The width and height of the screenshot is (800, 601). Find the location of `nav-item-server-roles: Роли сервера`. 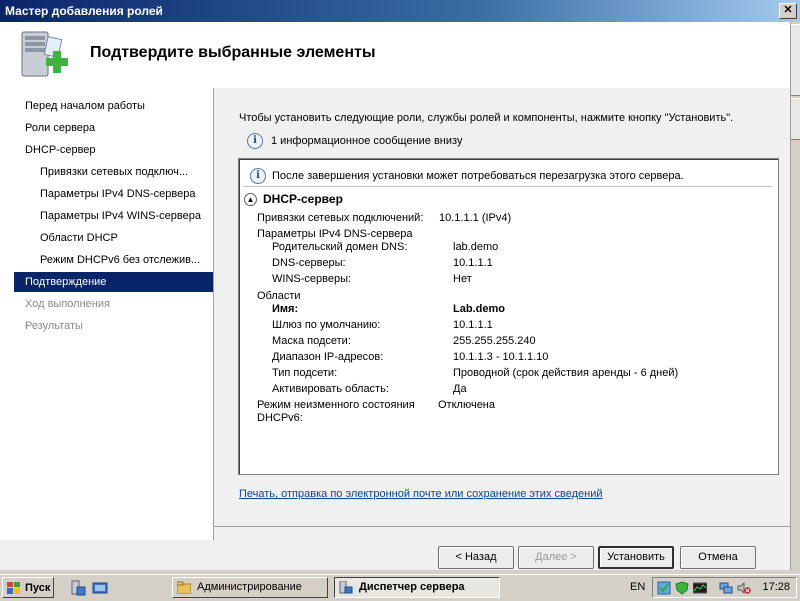

nav-item-server-roles: Роли сервера is located at coordinates (113, 128).